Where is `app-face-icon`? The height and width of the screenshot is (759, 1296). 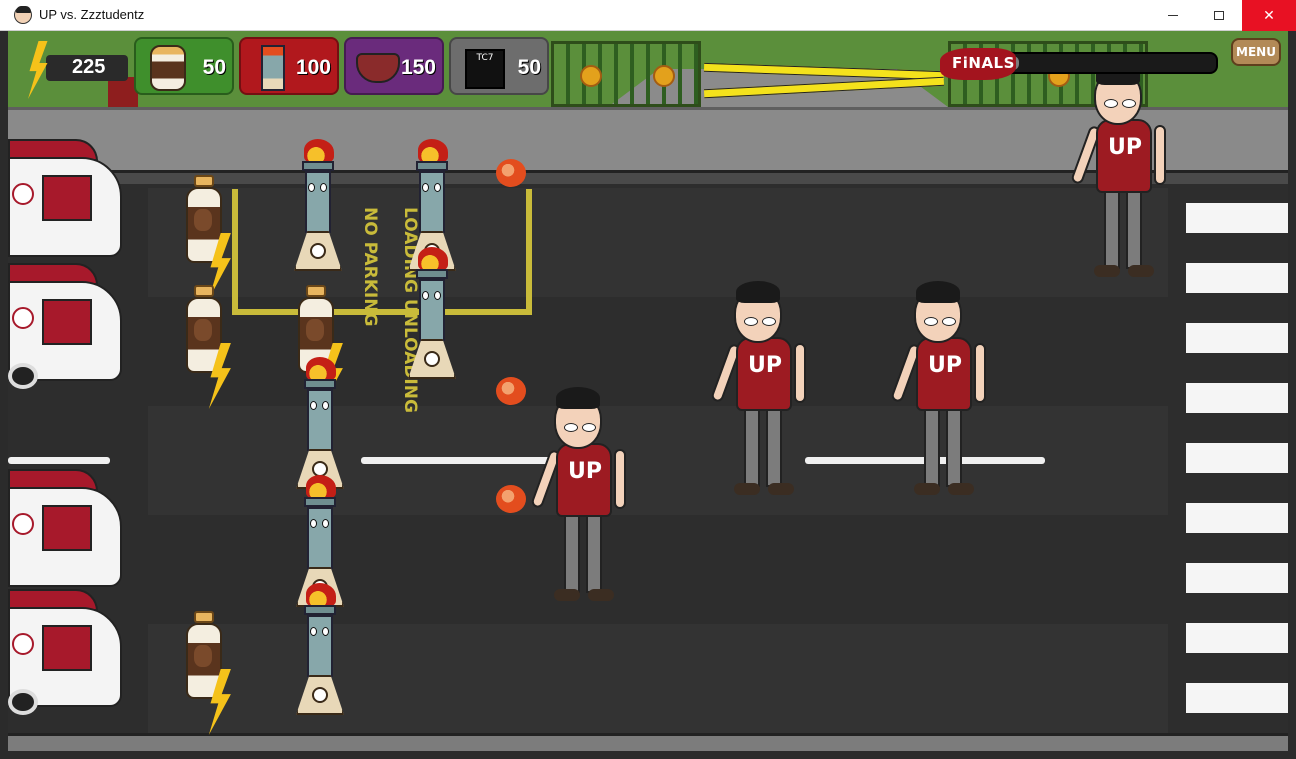 app-face-icon is located at coordinates (23, 15).